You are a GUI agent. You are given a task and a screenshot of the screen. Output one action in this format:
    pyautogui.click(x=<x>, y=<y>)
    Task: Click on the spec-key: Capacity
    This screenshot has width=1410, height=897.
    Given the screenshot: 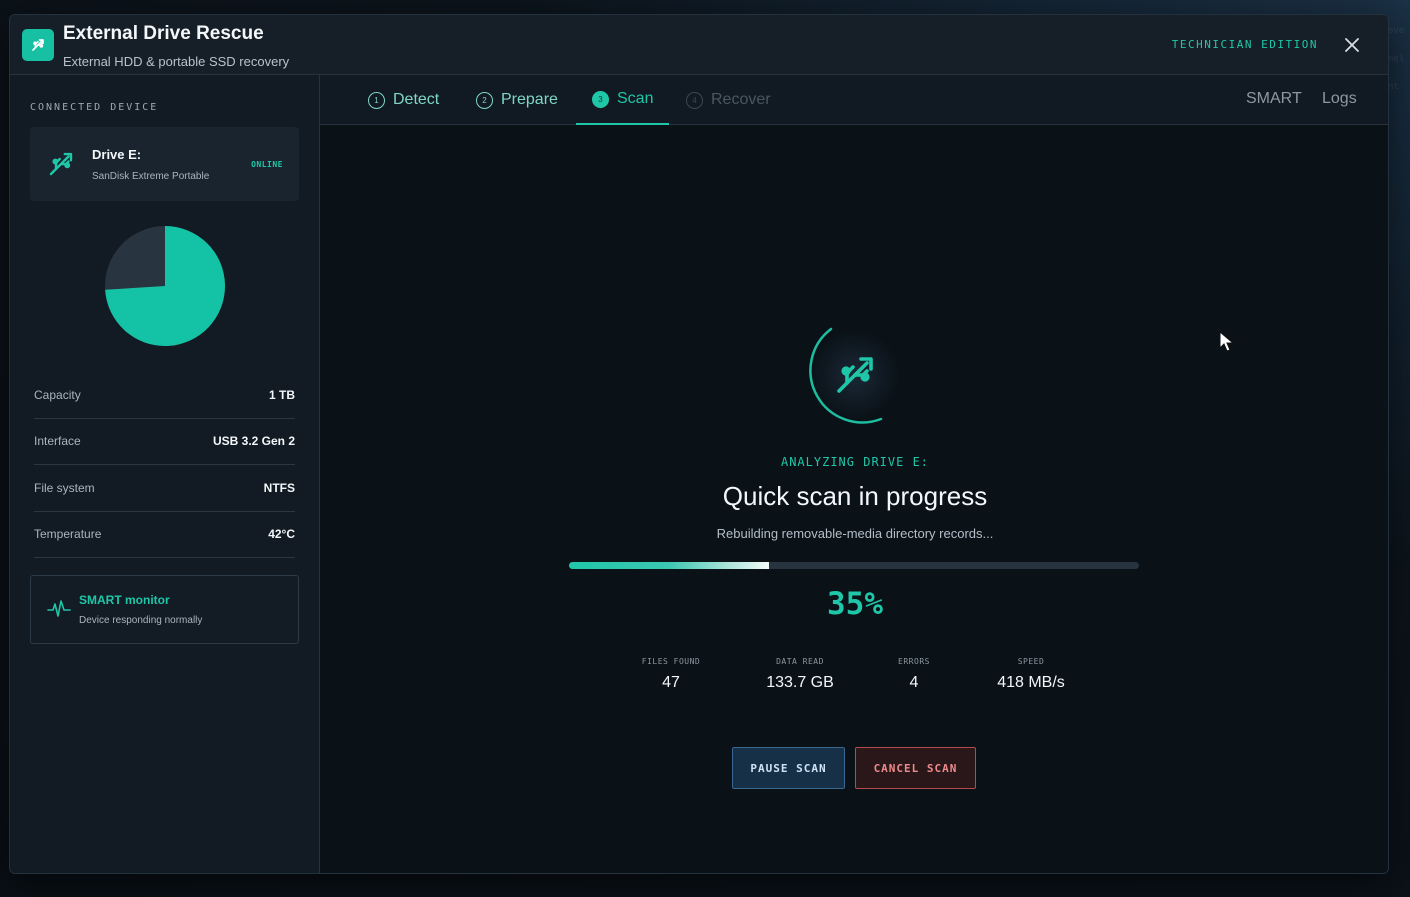 What is the action you would take?
    pyautogui.click(x=57, y=394)
    